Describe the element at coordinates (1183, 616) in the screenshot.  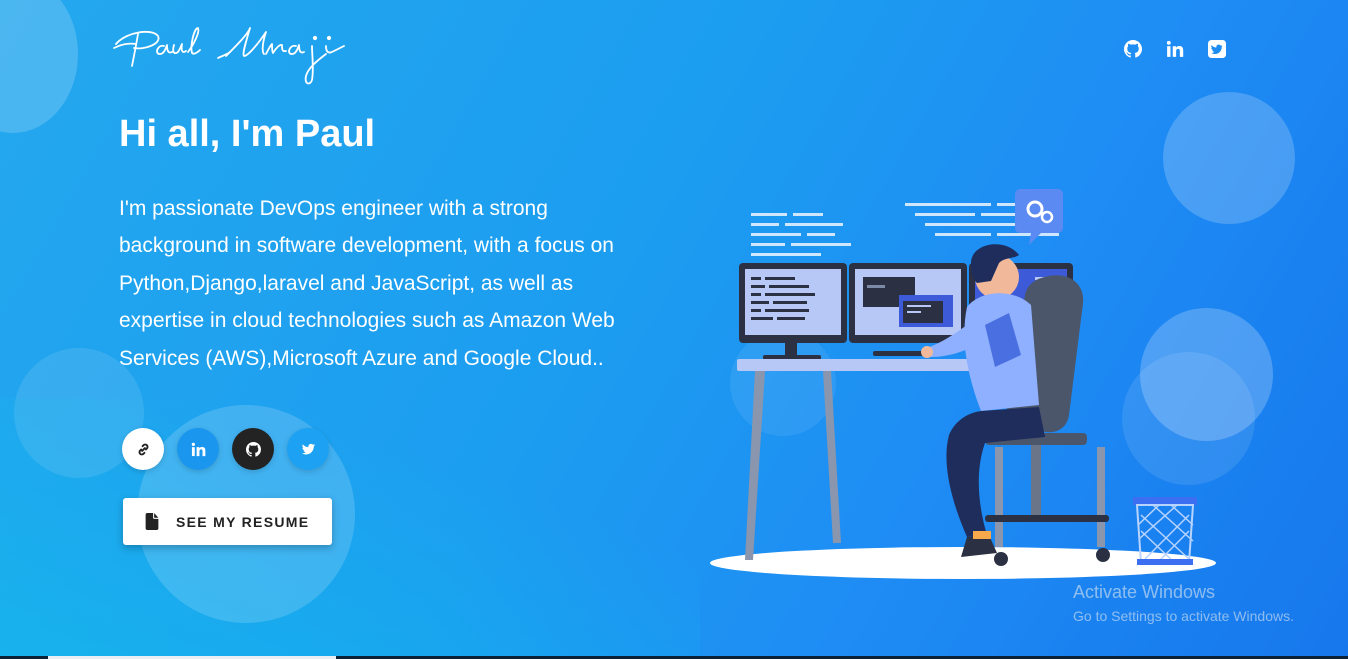
I see `watermark-subtitle: Go to Settings to activate Windows.` at that location.